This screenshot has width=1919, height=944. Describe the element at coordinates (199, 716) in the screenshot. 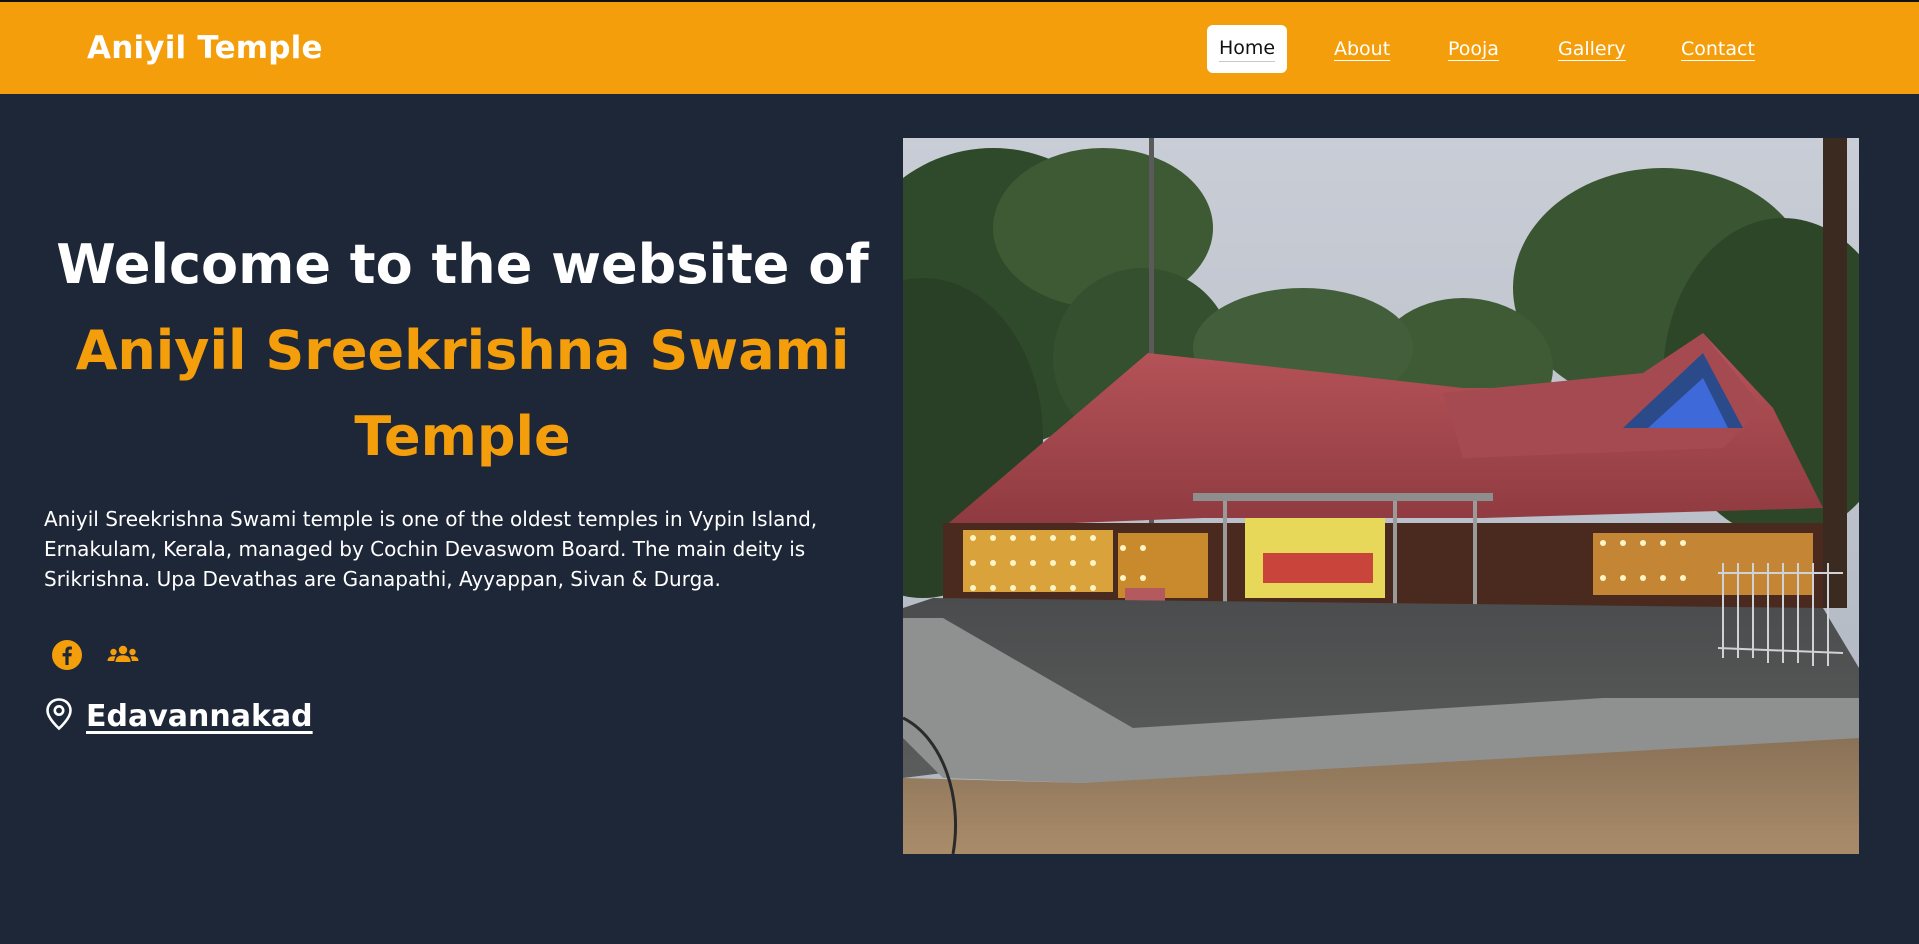

I see `location-link: Edavannakad` at that location.